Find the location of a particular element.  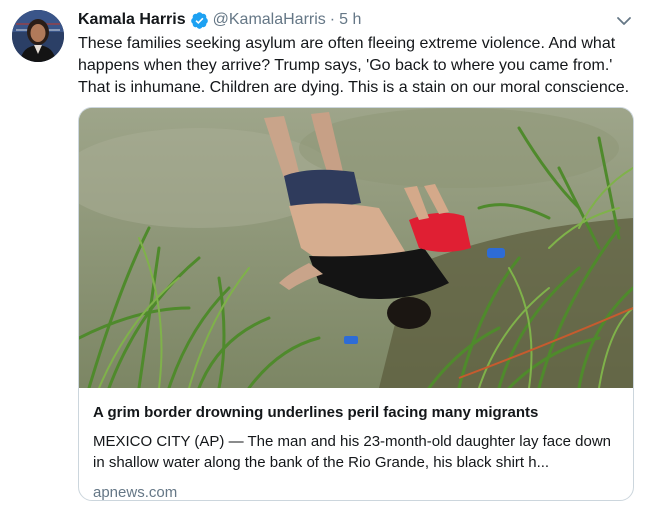

tweet-header: Kamala Harris @KamalaHarris · 5 h is located at coordinates (219, 20).